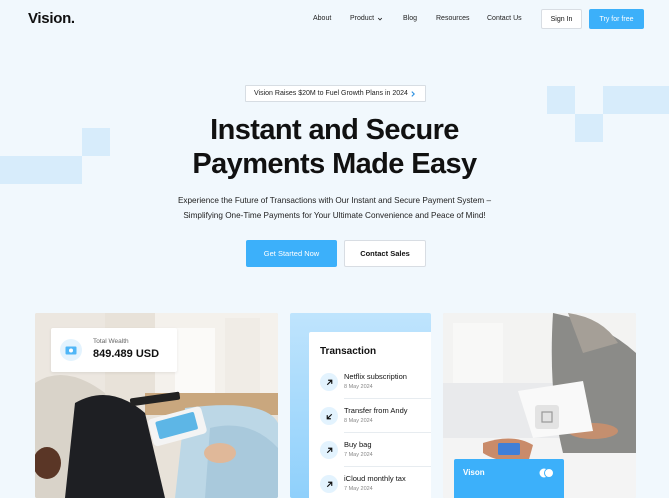 The width and height of the screenshot is (669, 498). Describe the element at coordinates (616, 19) in the screenshot. I see `try-free-button: Try for free` at that location.